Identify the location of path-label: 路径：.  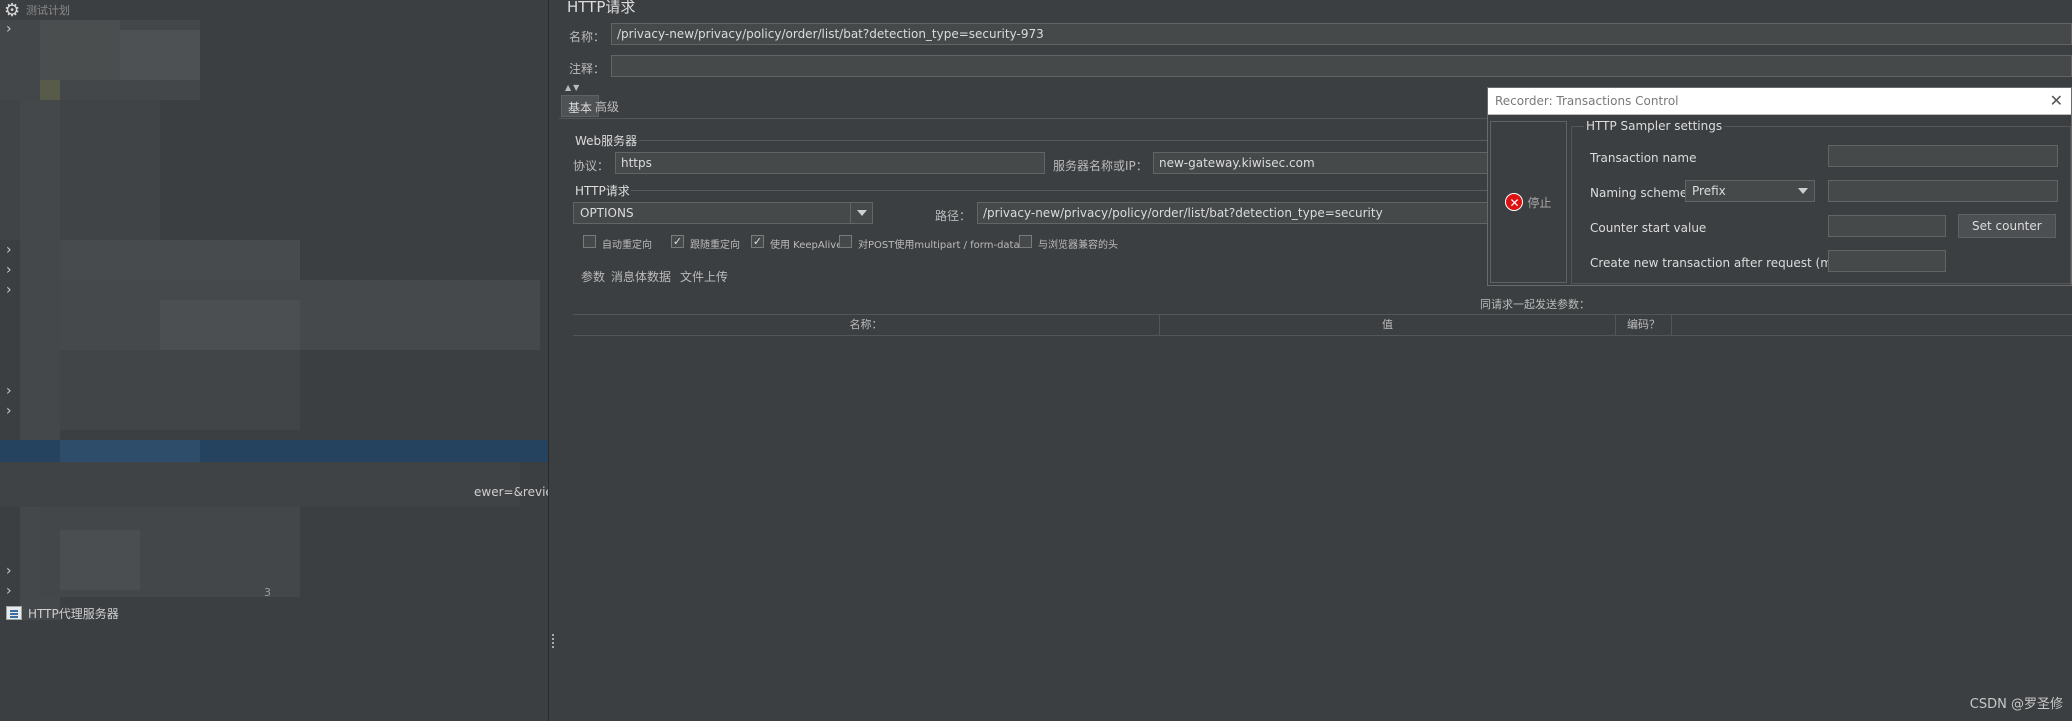
(953, 216).